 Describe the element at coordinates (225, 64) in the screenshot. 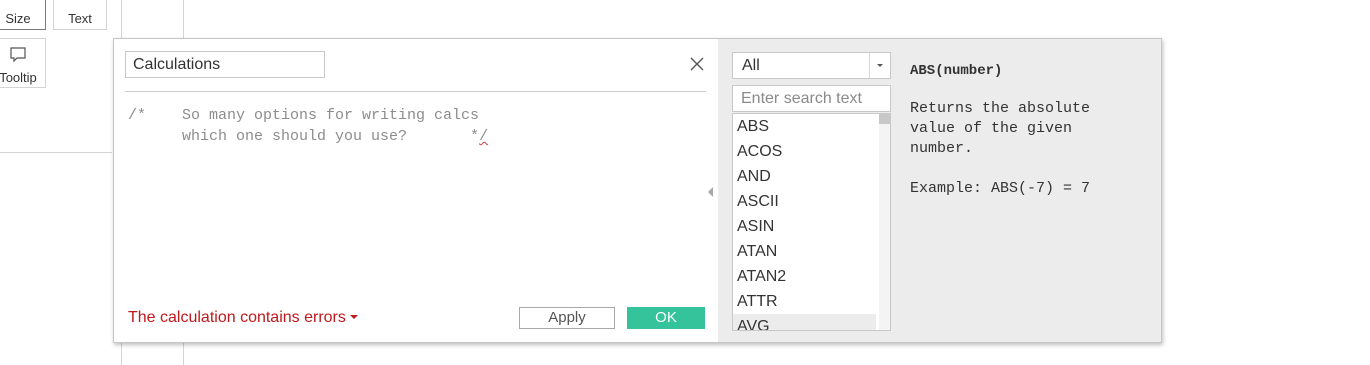

I see `calculation-name-field` at that location.